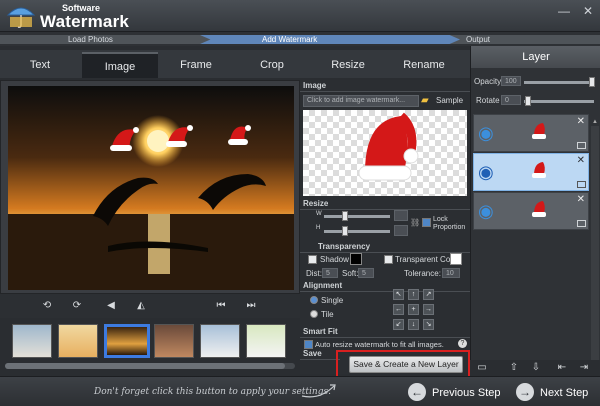  Describe the element at coordinates (366, 273) in the screenshot. I see `soft-input: 5` at that location.